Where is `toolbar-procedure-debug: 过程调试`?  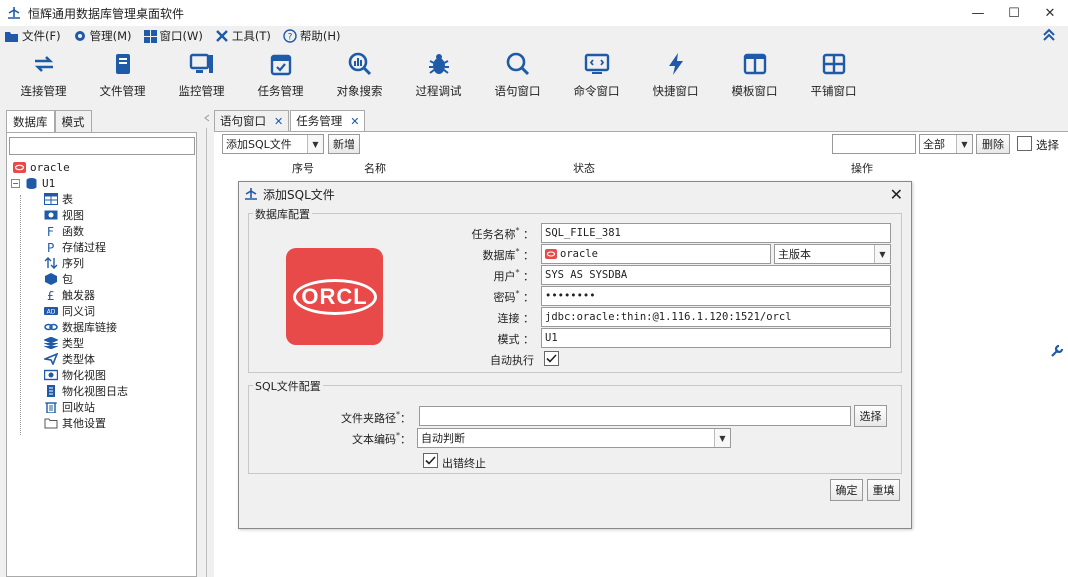
toolbar-procedure-debug: 过程调试 is located at coordinates (438, 73).